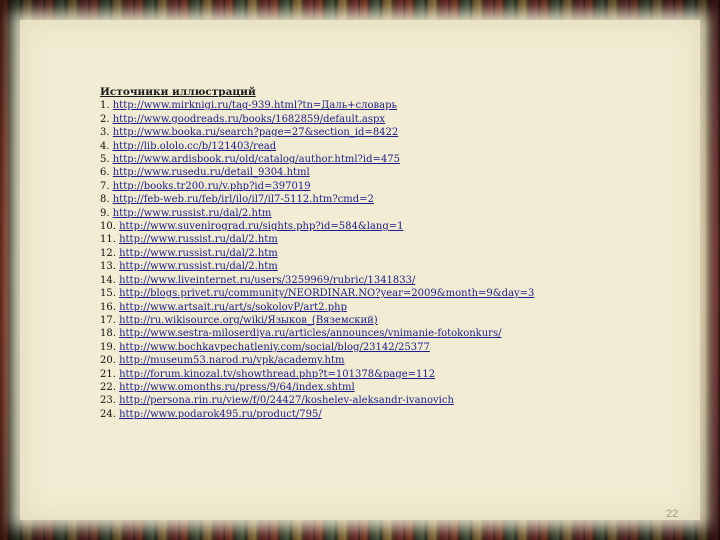 The width and height of the screenshot is (720, 540). What do you see at coordinates (108, 227) in the screenshot?
I see `source-number: 10.` at bounding box center [108, 227].